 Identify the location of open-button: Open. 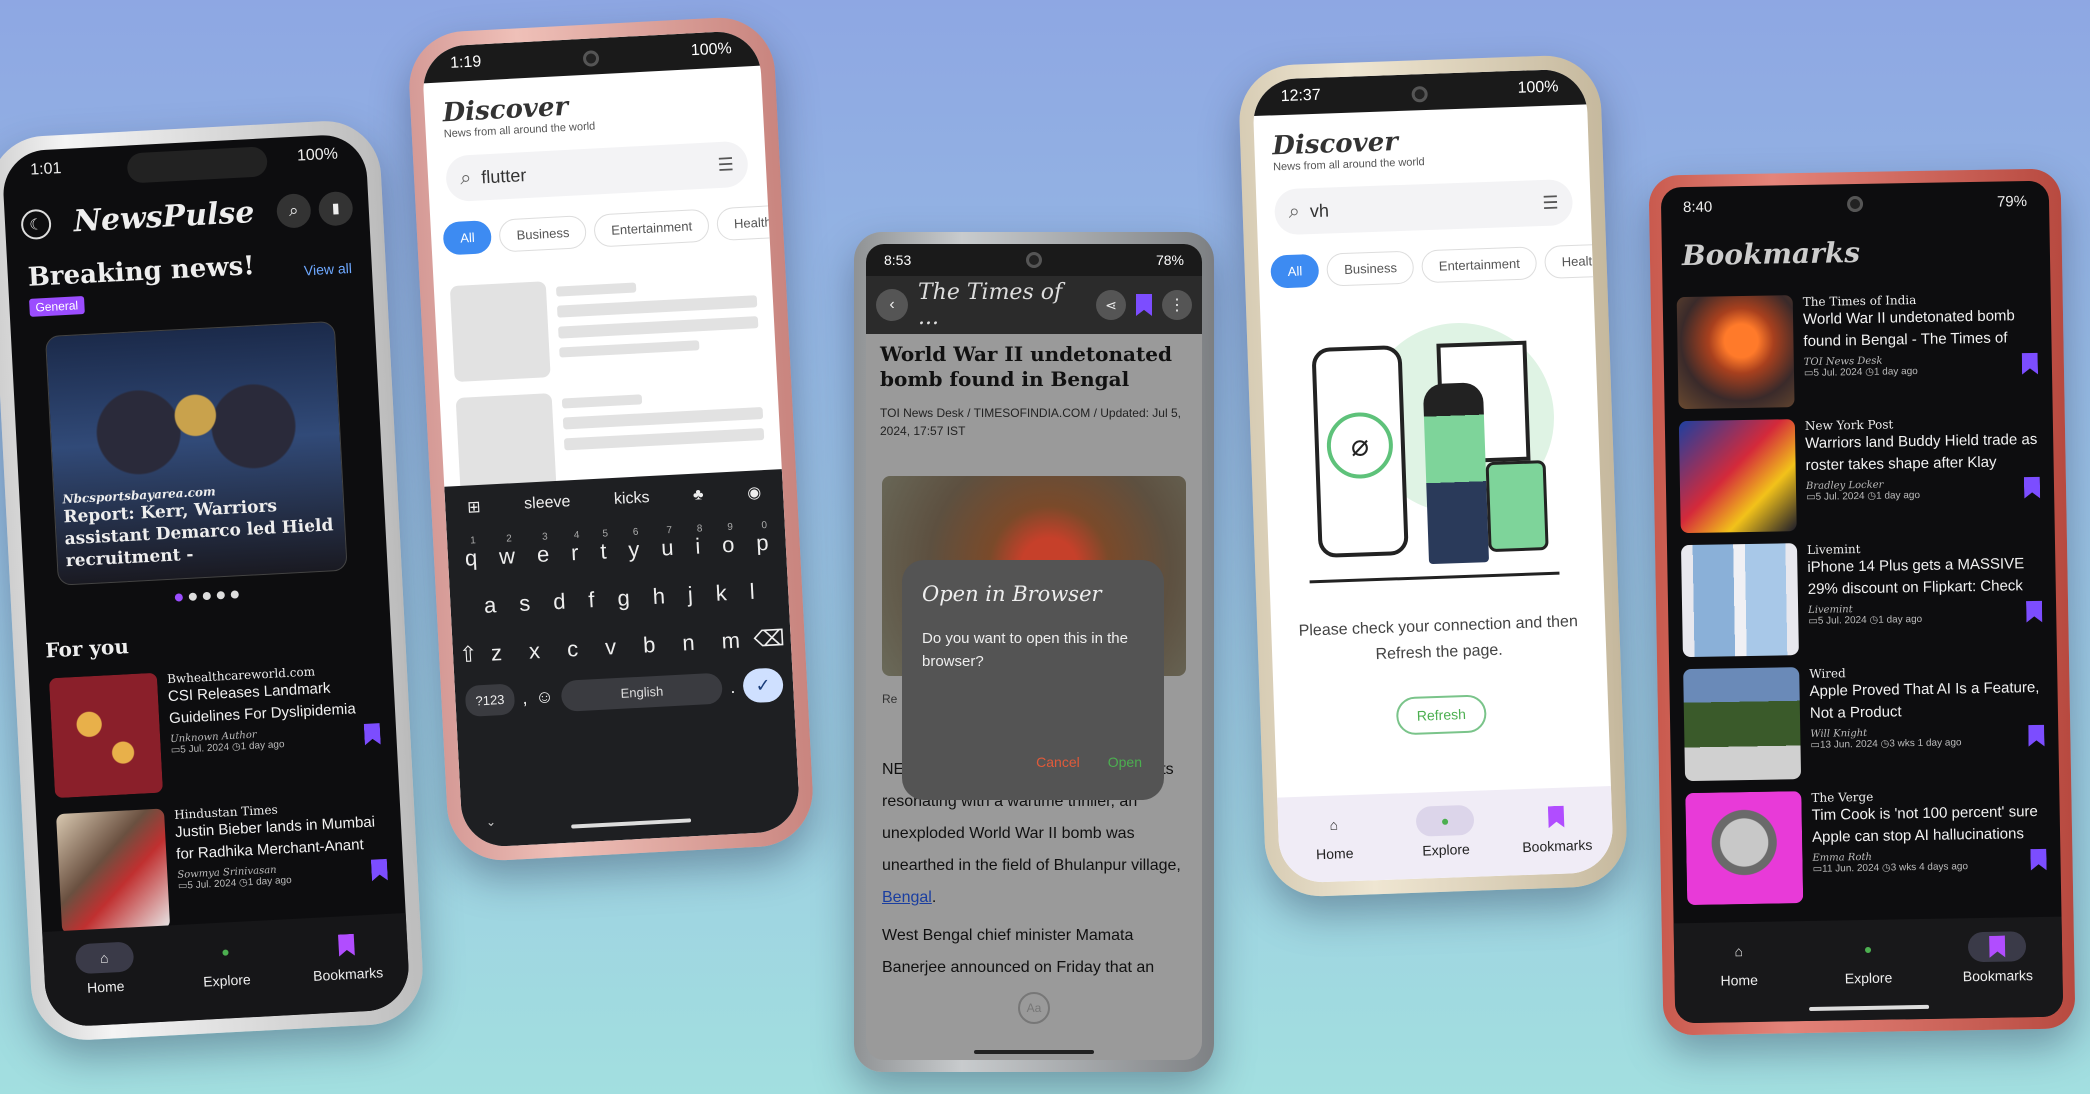
(1125, 762).